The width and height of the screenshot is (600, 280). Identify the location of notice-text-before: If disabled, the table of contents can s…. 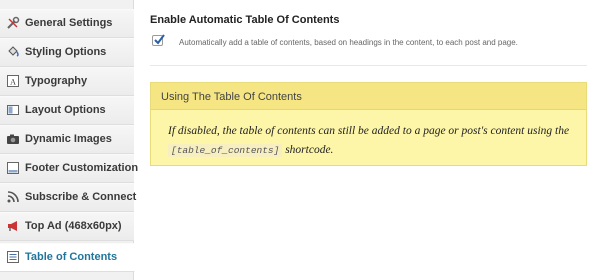
(369, 131).